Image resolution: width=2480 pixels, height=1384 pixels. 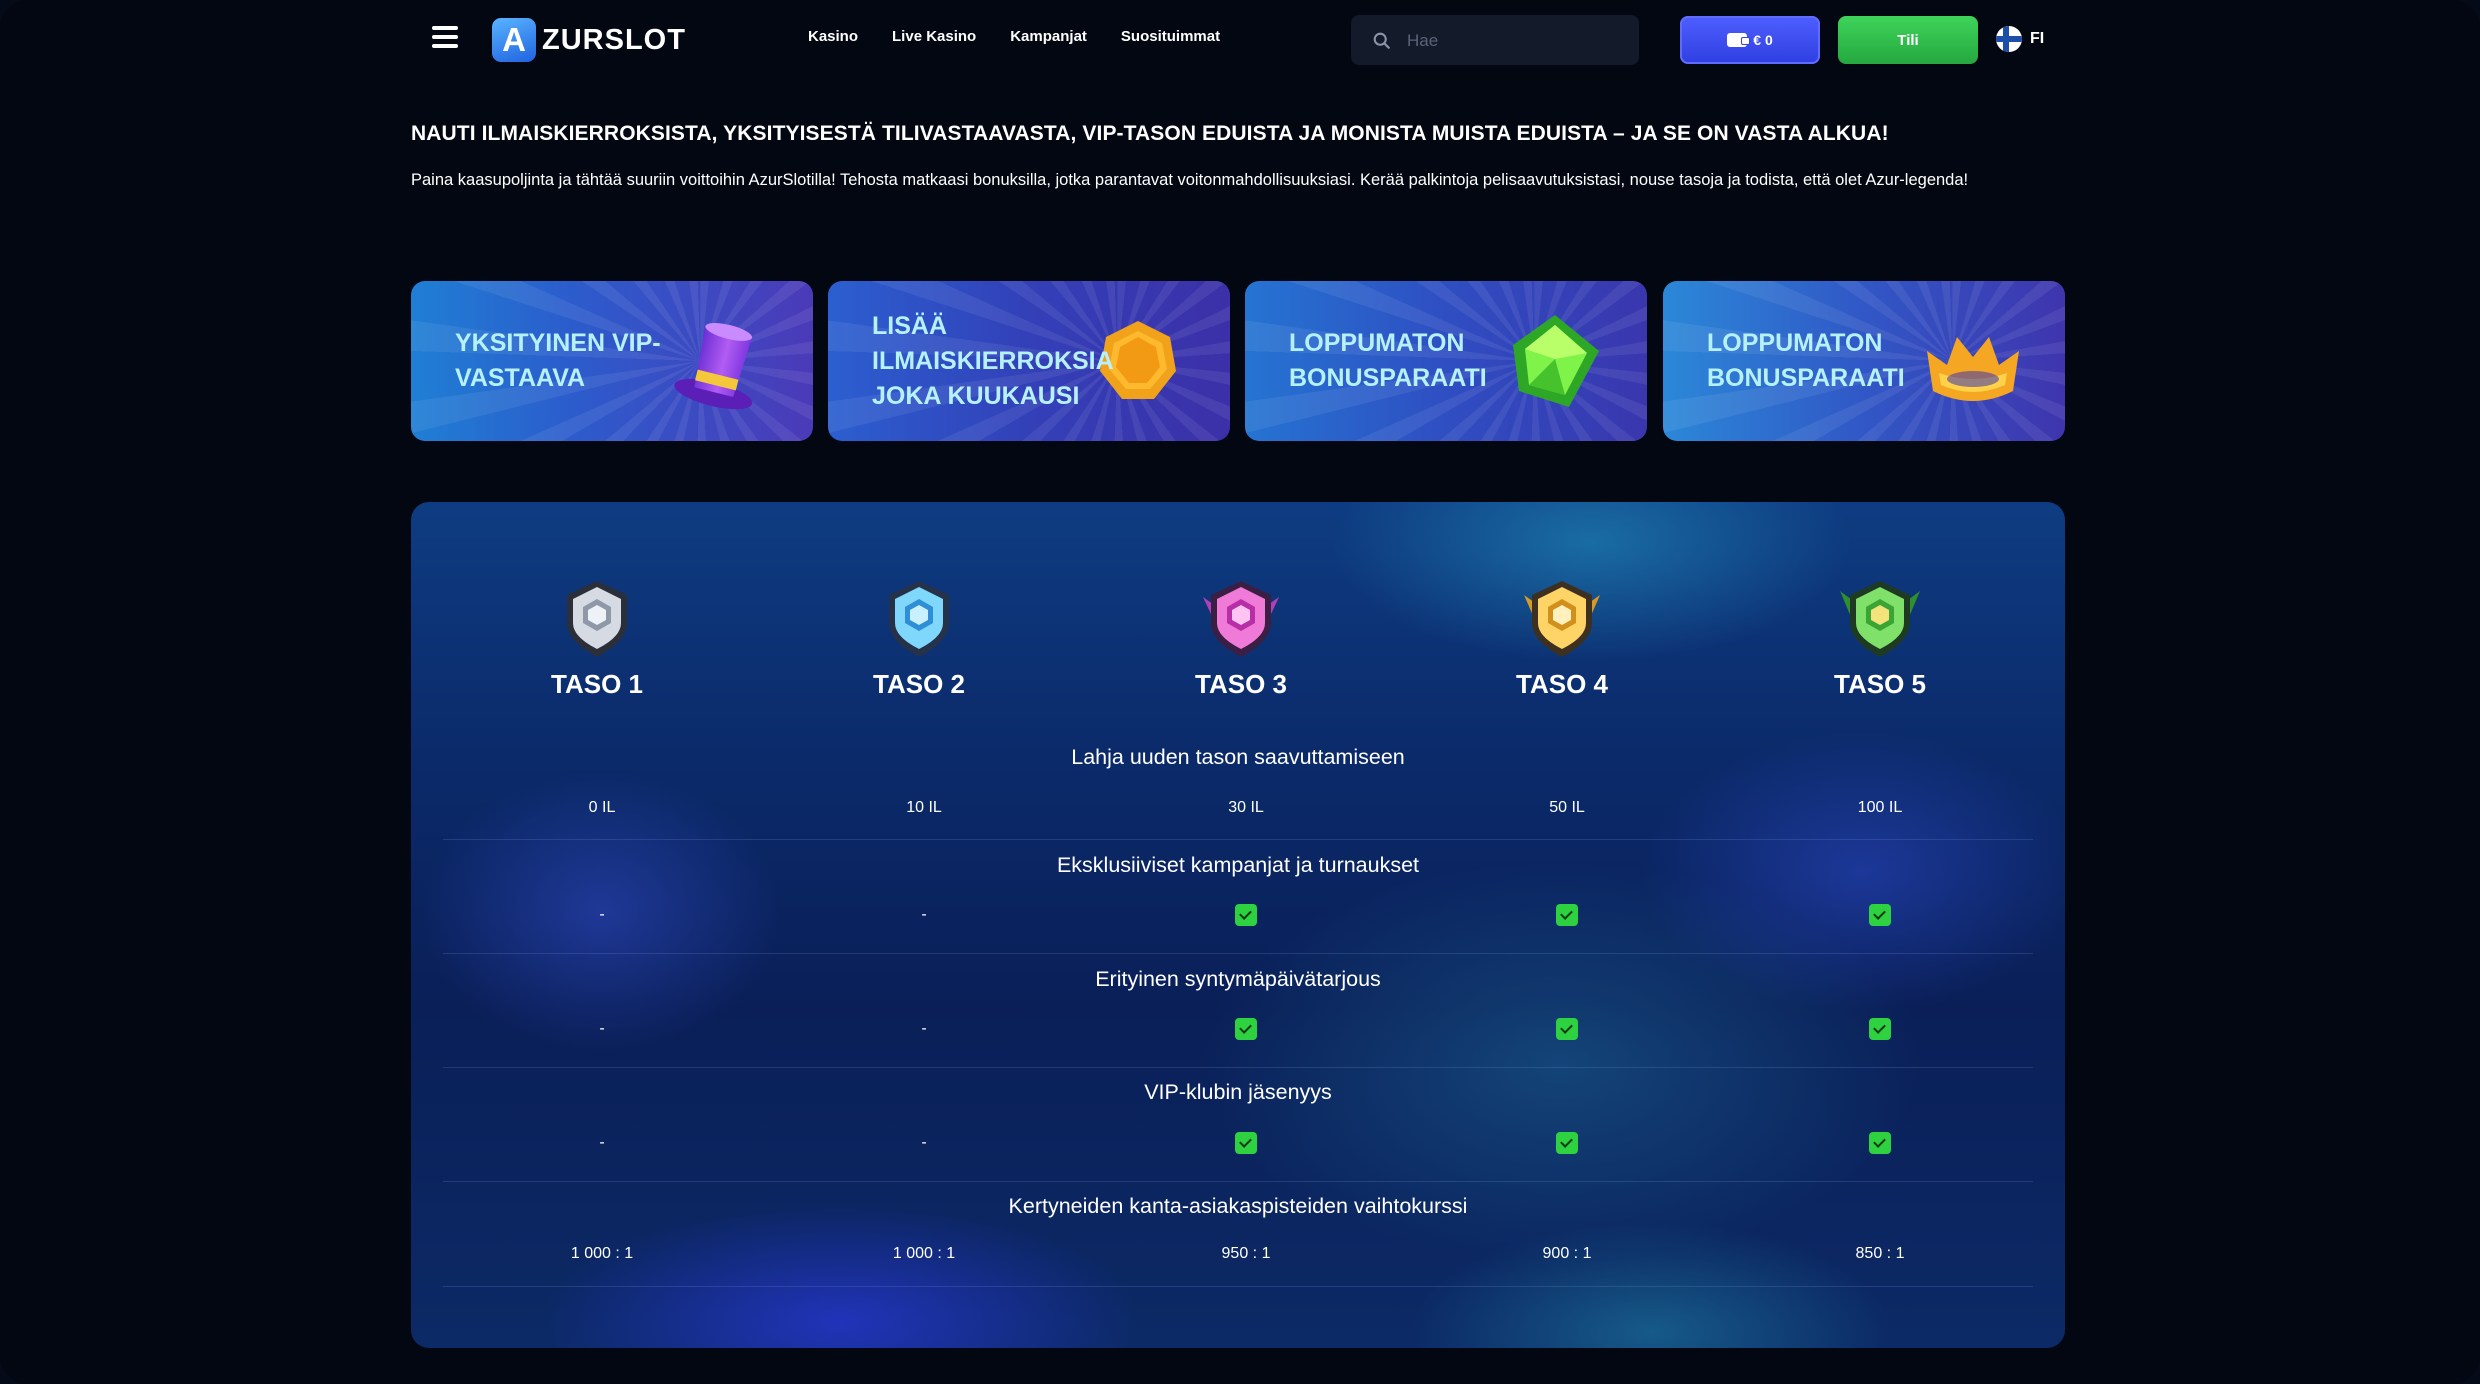 I want to click on nav-item-kampanjat: Kampanjat, so click(x=1048, y=36).